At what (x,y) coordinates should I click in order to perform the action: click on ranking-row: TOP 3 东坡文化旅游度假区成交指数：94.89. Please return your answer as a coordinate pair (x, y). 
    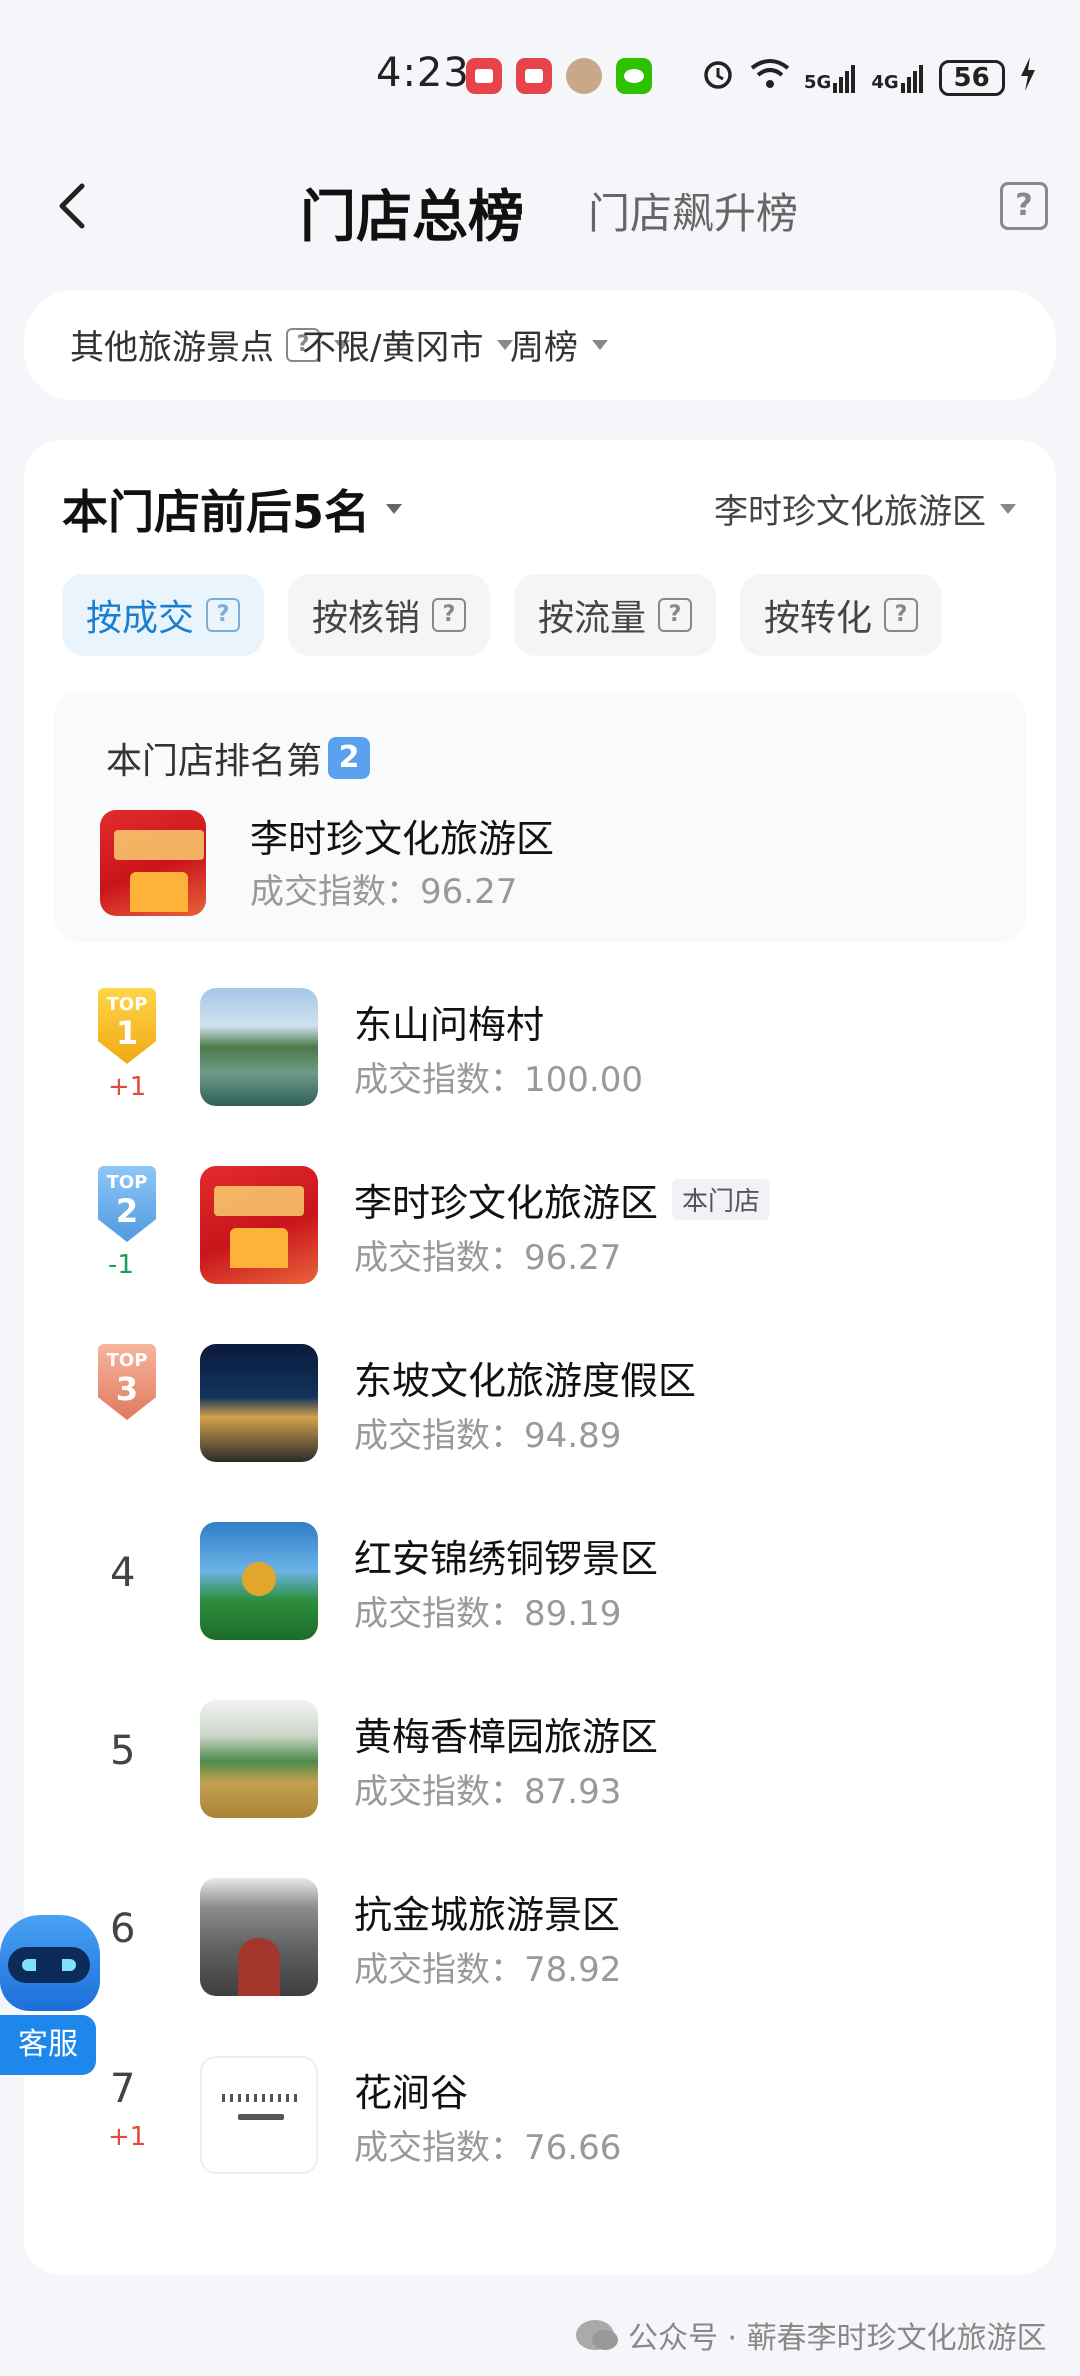
    Looking at the image, I should click on (540, 1419).